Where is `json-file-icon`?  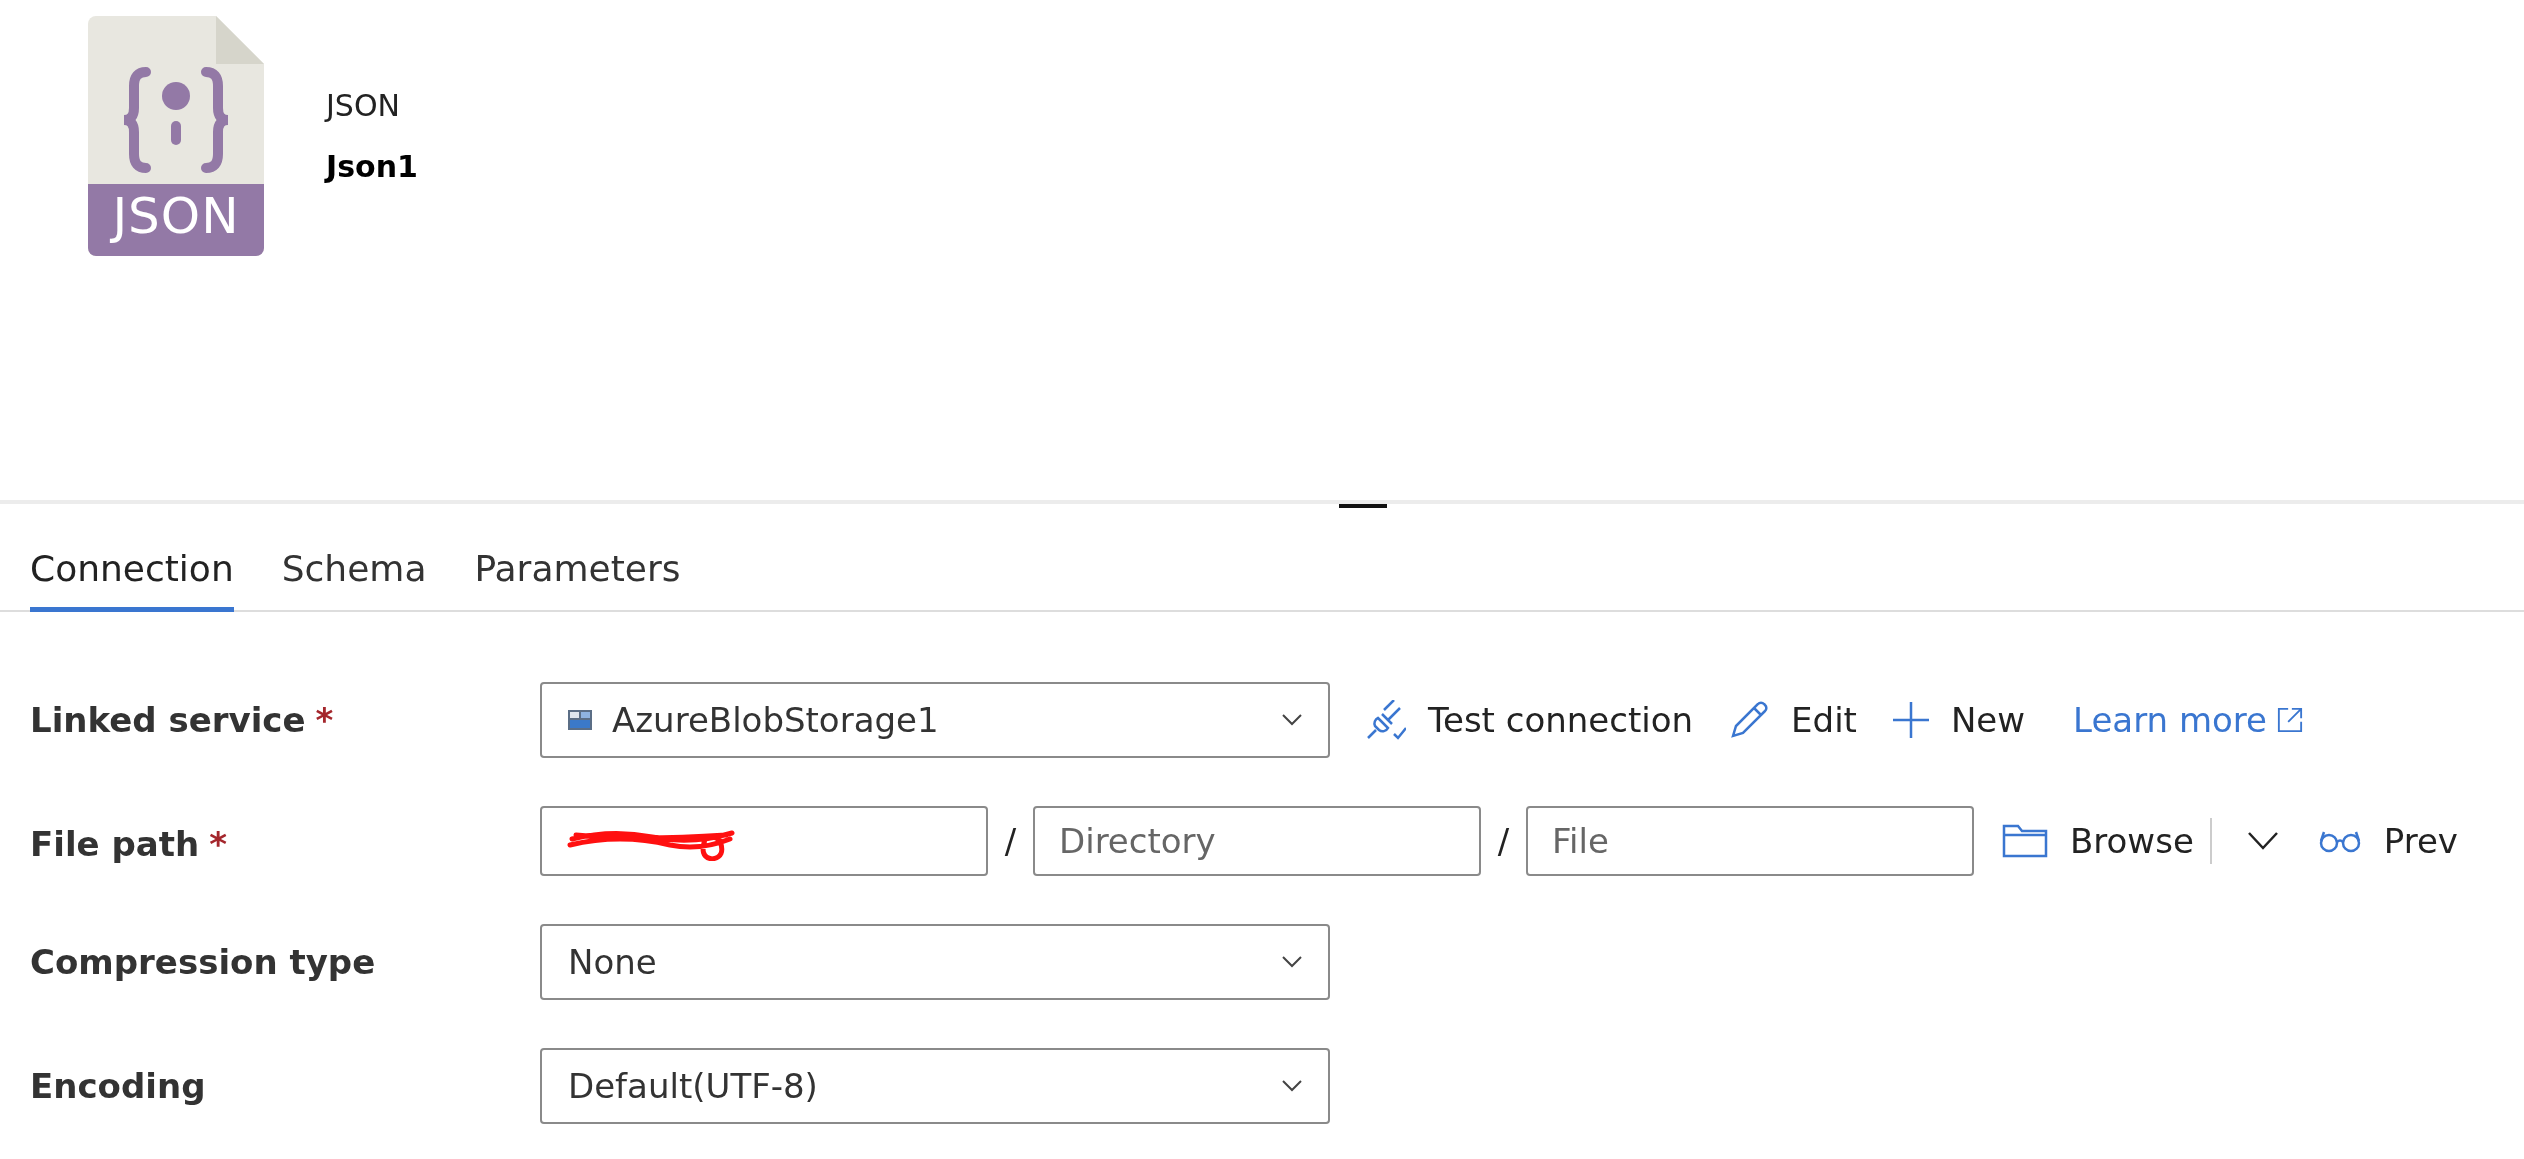 json-file-icon is located at coordinates (176, 136).